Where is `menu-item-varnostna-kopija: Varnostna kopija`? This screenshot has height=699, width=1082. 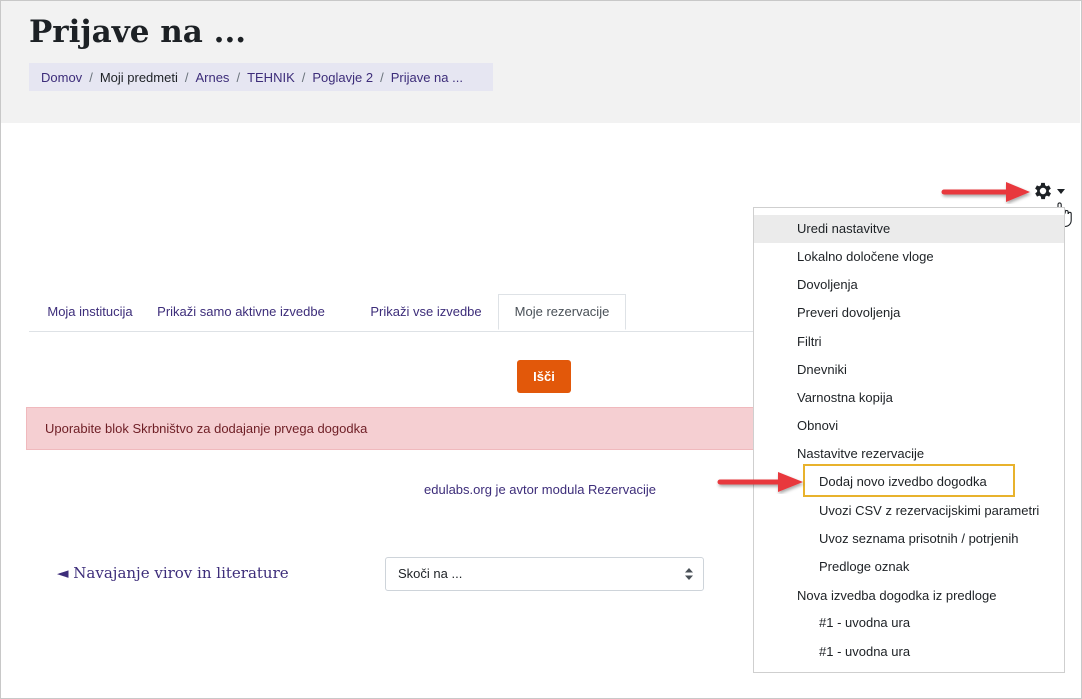 menu-item-varnostna-kopija: Varnostna kopija is located at coordinates (909, 398).